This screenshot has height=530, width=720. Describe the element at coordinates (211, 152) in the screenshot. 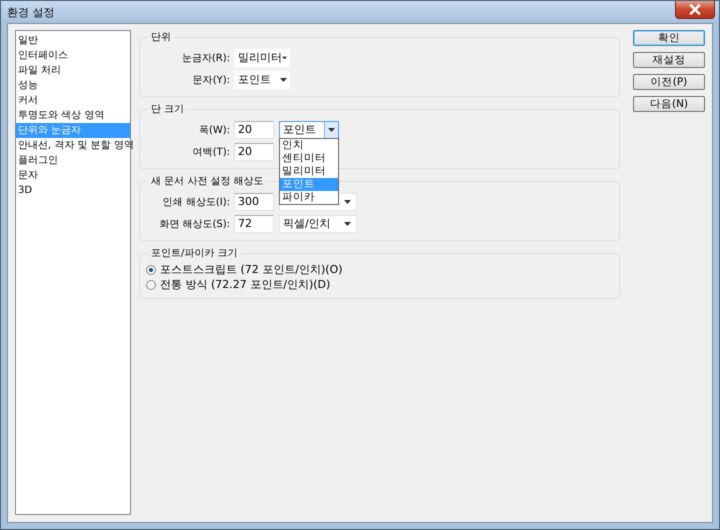

I see `field-label: 여백(T):` at that location.